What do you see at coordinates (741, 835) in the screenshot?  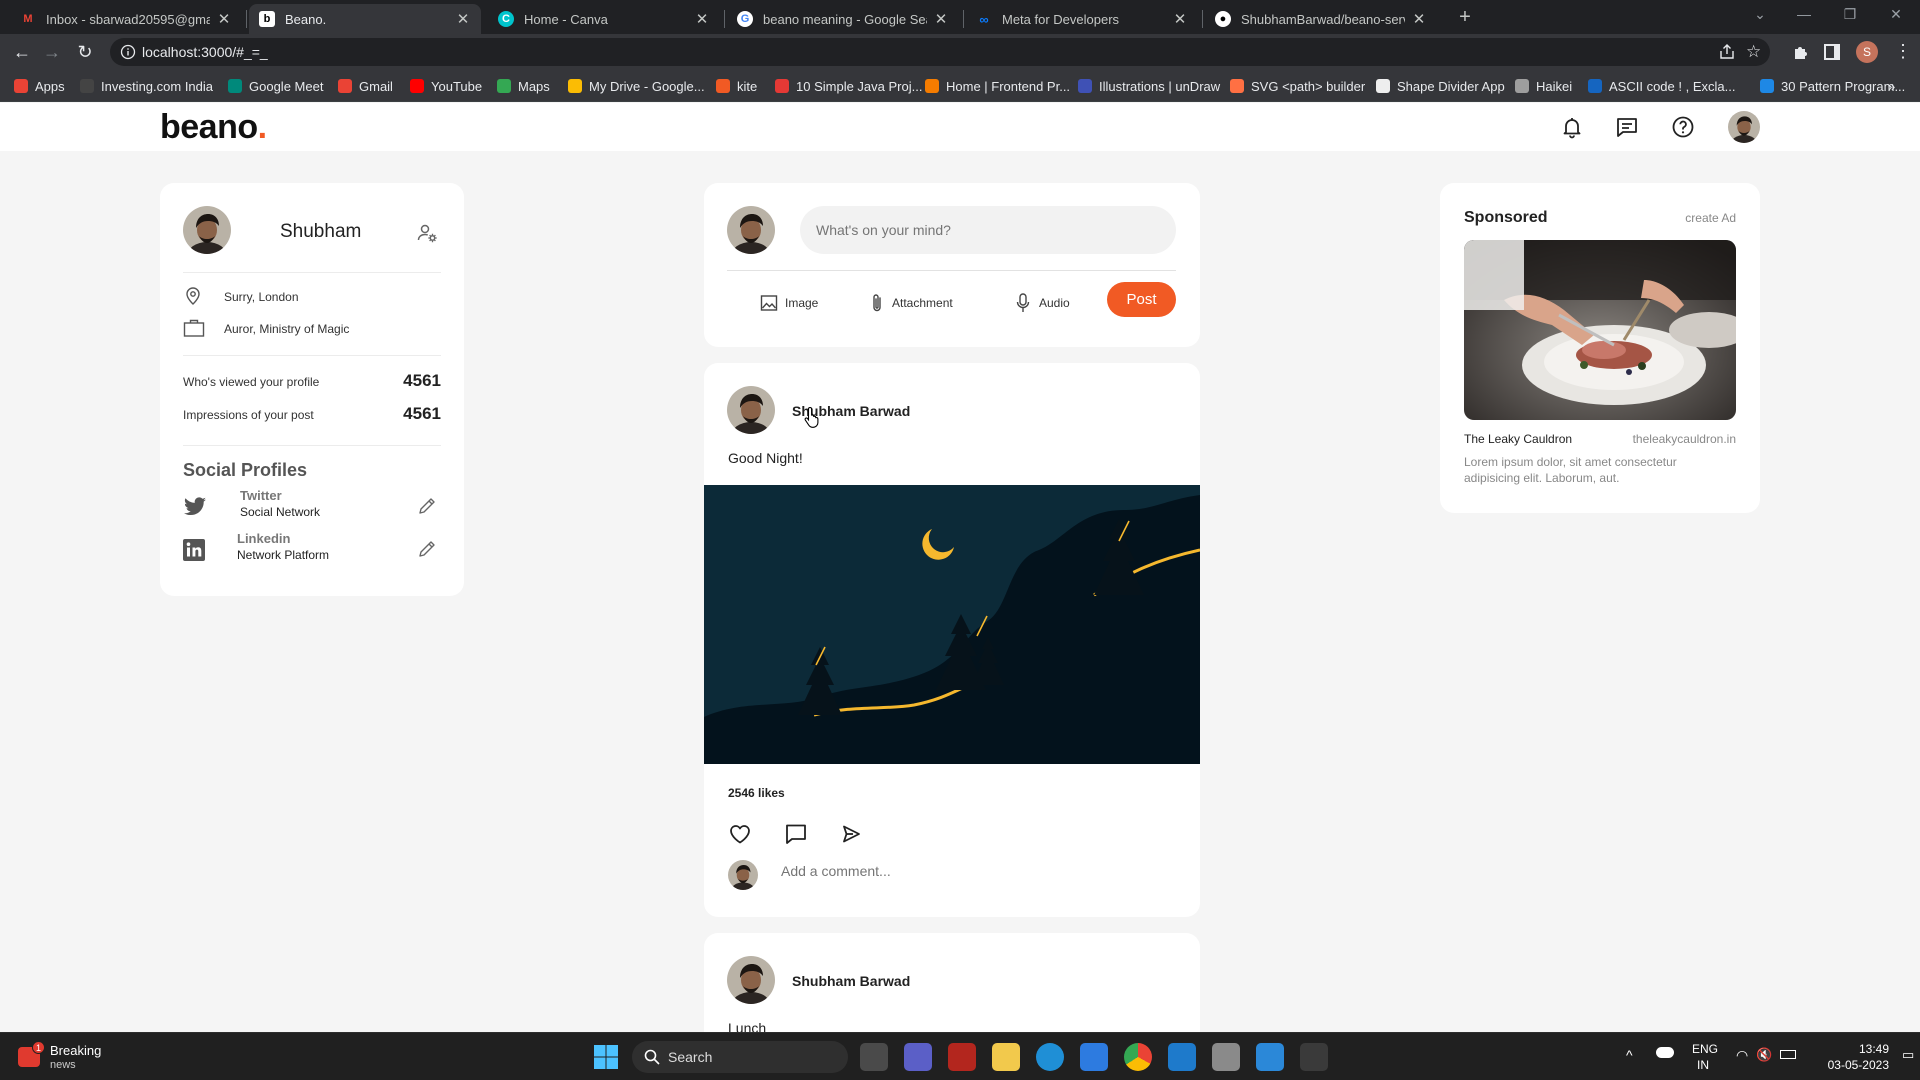 I see `like-heart-icon` at bounding box center [741, 835].